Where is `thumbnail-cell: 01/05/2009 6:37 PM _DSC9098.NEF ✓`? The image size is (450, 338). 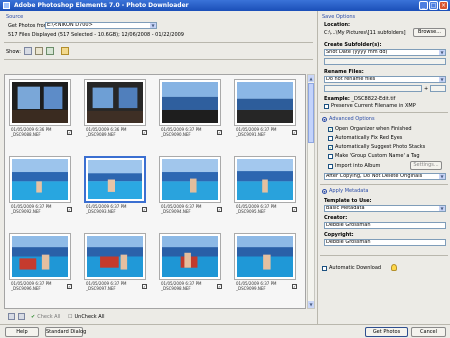
thumbnail-cell: 01/05/2009 6:37 PM _DSC9098.NEF ✓ is located at coordinates (193, 262).